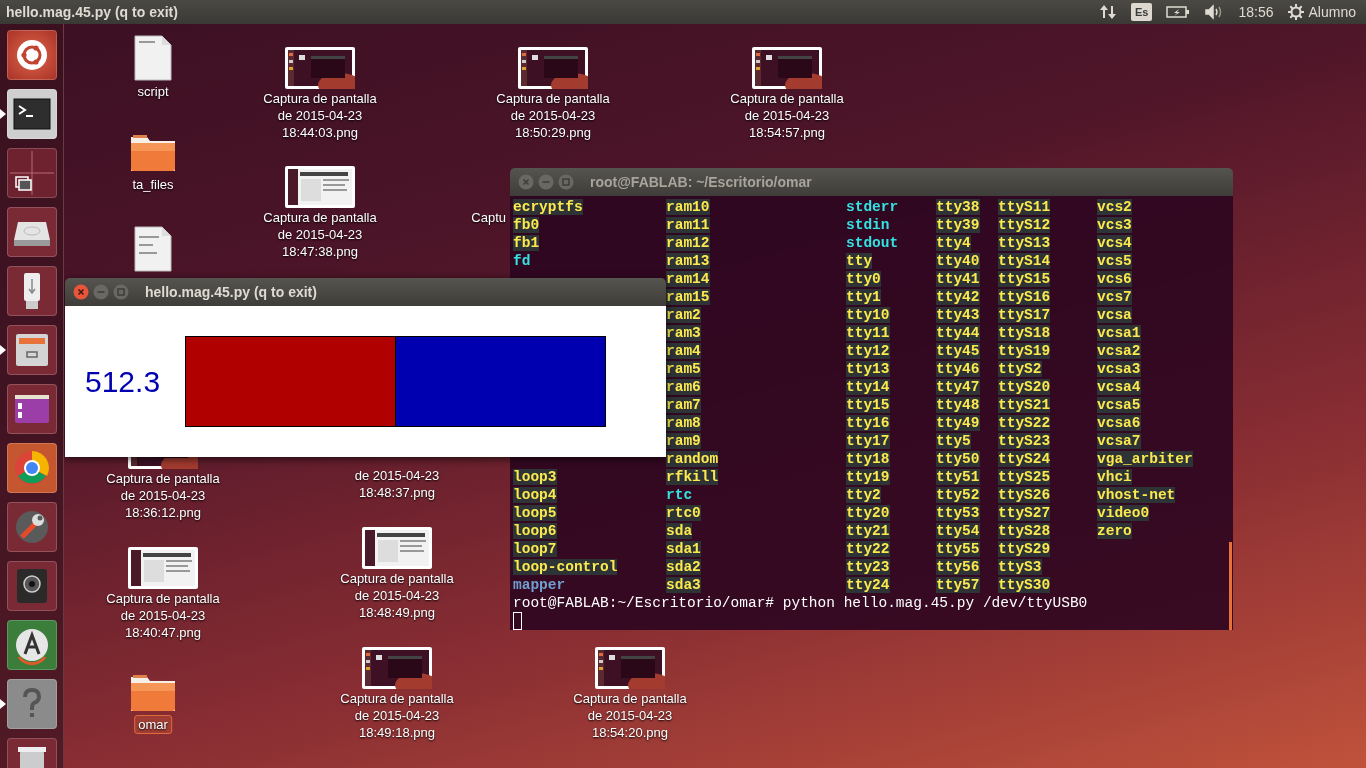  Describe the element at coordinates (320, 234) in the screenshot. I see `icon-label: Captura de pantalla de 2015-04-23 18:47:38.png` at that location.